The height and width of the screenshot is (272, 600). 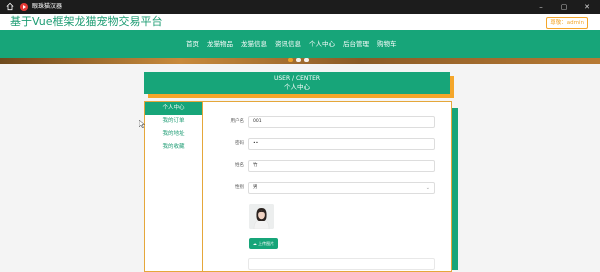 I want to click on form-row-username: 用户名 001, so click(x=327, y=122).